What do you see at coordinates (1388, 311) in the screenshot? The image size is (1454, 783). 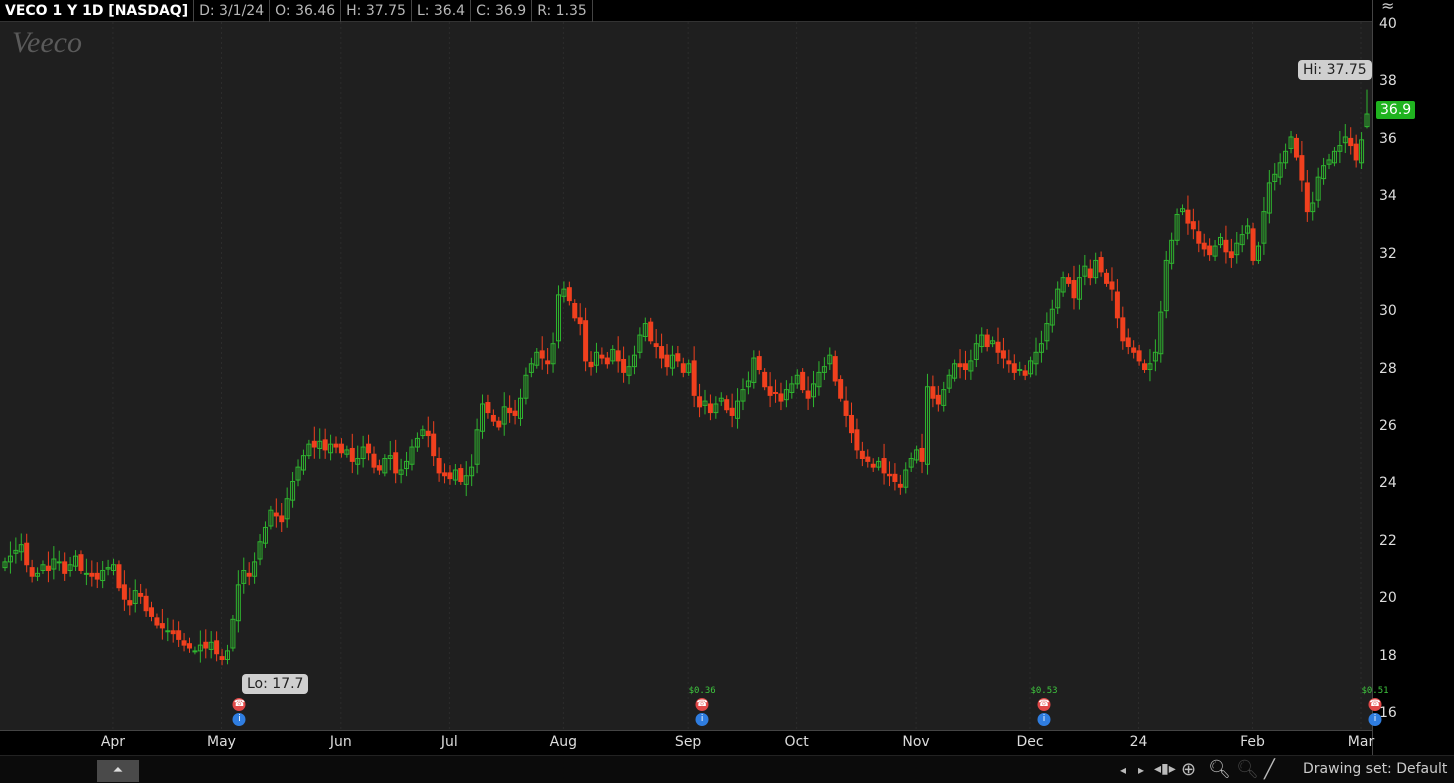 I see `price-tick: 30` at bounding box center [1388, 311].